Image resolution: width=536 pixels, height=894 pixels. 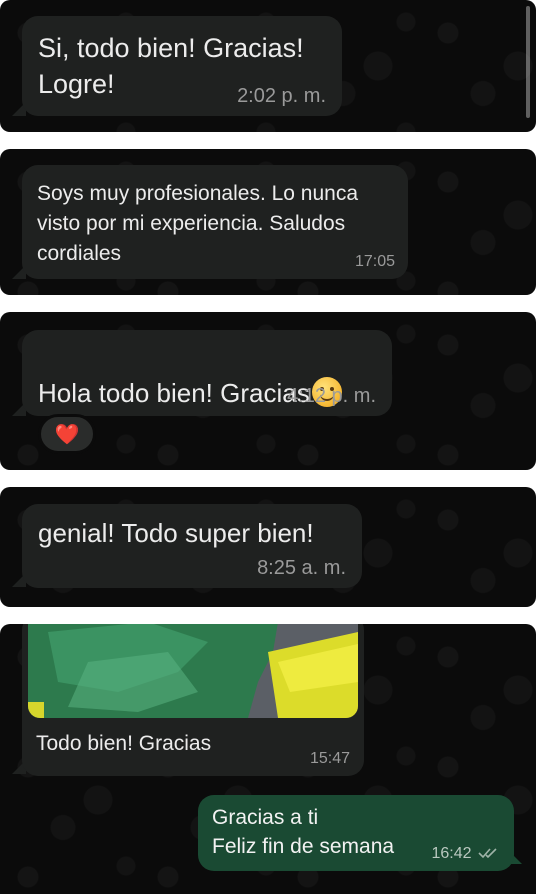 I want to click on chat-screenshot-4: genial! Todo super bien! 8:25 a. m., so click(x=268, y=547).